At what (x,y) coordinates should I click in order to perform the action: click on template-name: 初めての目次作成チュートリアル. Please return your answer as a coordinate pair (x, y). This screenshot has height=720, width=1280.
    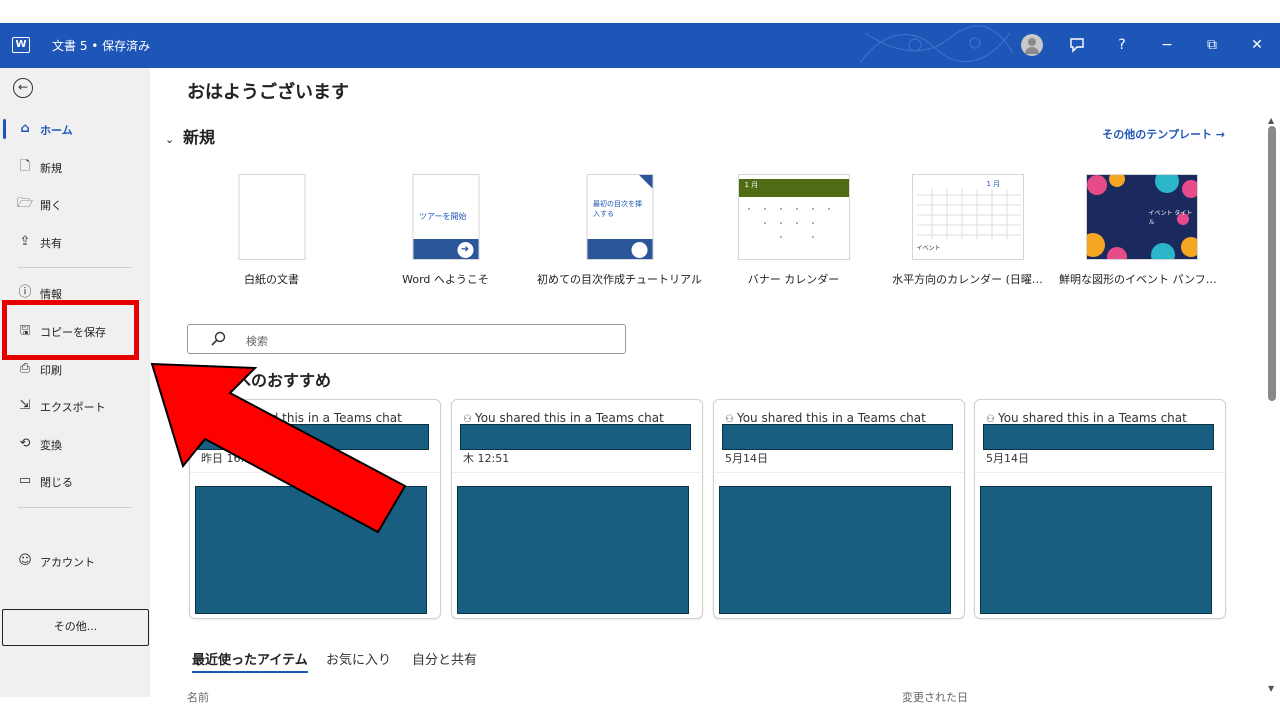
    Looking at the image, I should click on (619, 279).